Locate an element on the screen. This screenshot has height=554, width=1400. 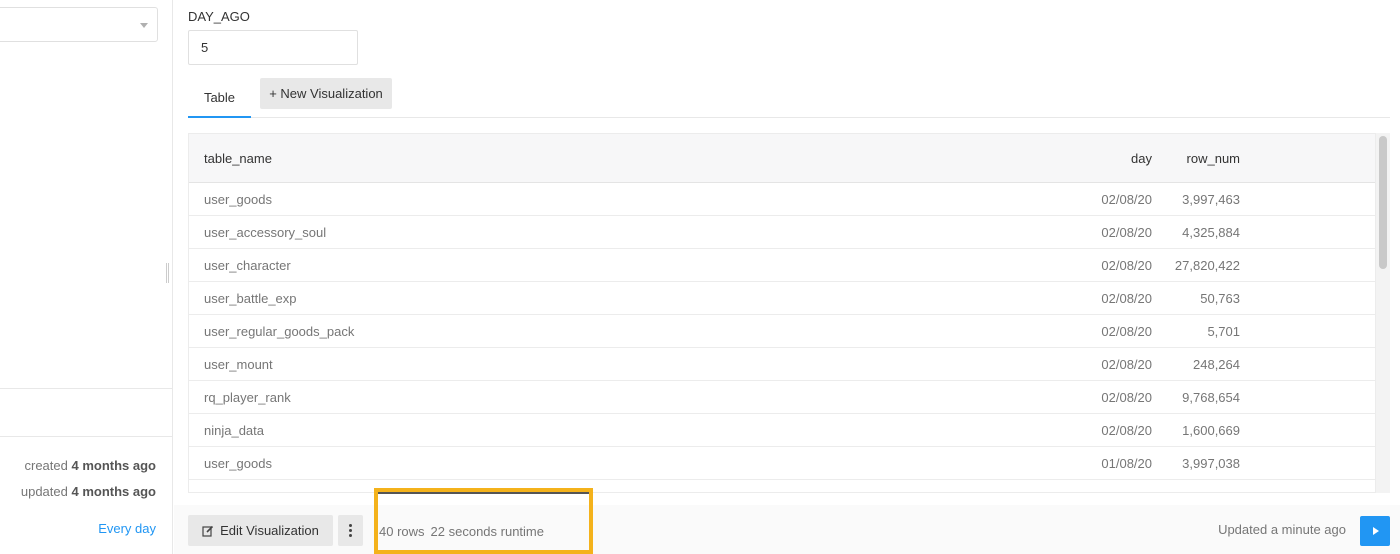
query-run-stats: 40 rows 22 seconds runtime is located at coordinates (461, 531).